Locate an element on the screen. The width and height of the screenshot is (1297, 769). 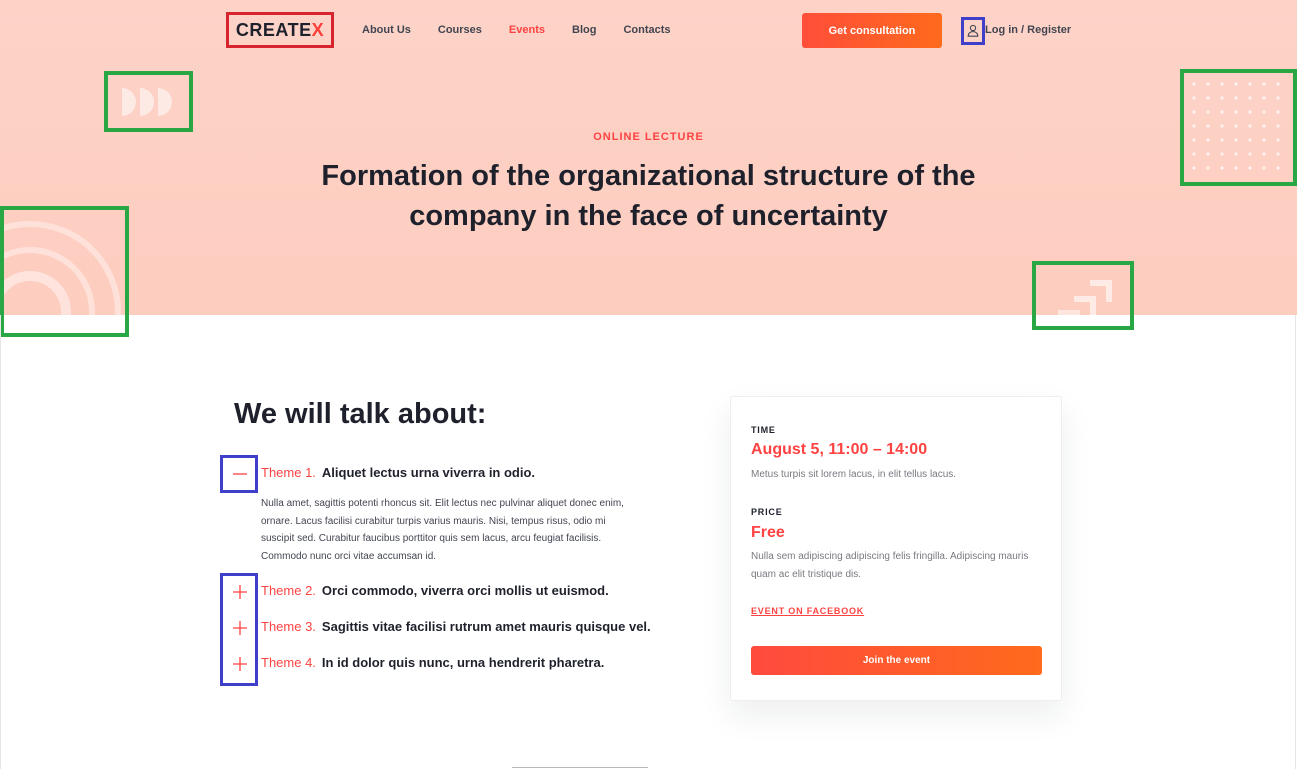
talk-heading: We will talk about: is located at coordinates (360, 414).